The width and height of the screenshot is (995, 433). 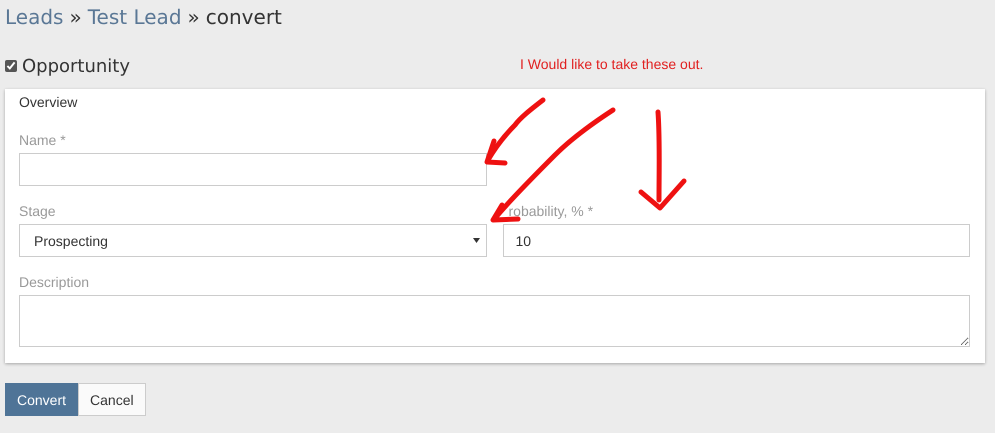 What do you see at coordinates (253, 169) in the screenshot?
I see `input-field` at bounding box center [253, 169].